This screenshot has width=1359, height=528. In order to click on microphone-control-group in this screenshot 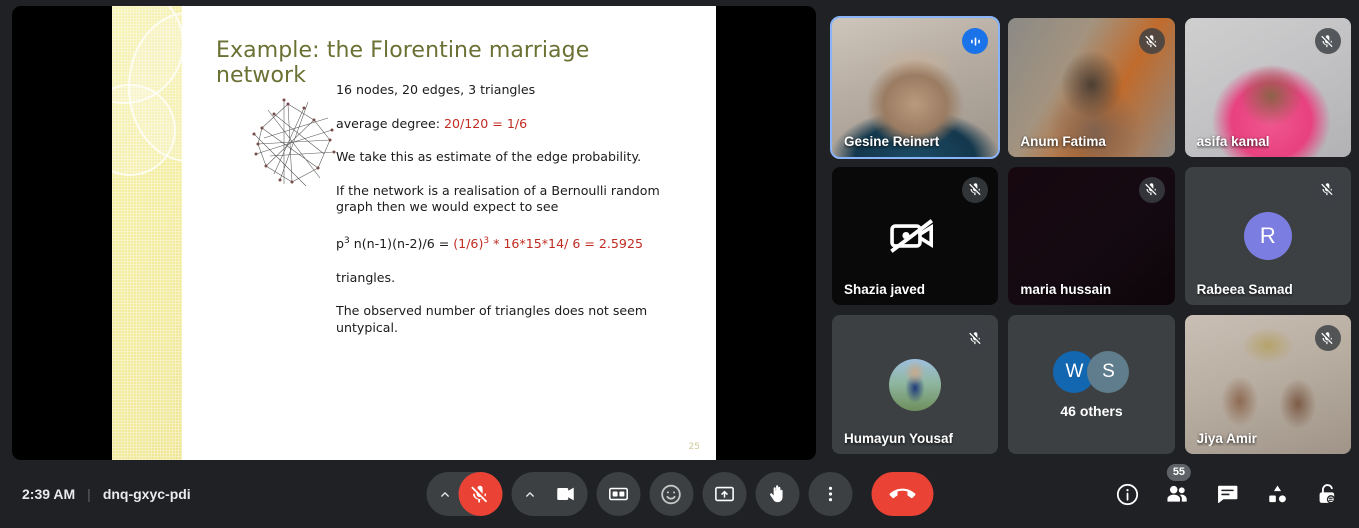, I will do `click(464, 494)`.